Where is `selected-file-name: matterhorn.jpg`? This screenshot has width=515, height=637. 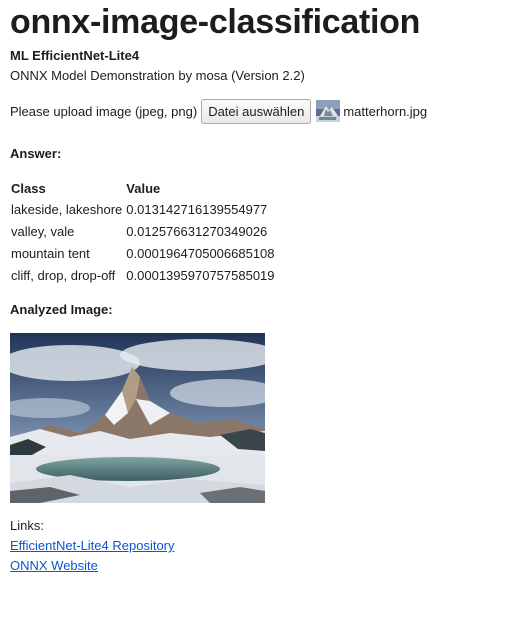 selected-file-name: matterhorn.jpg is located at coordinates (385, 111).